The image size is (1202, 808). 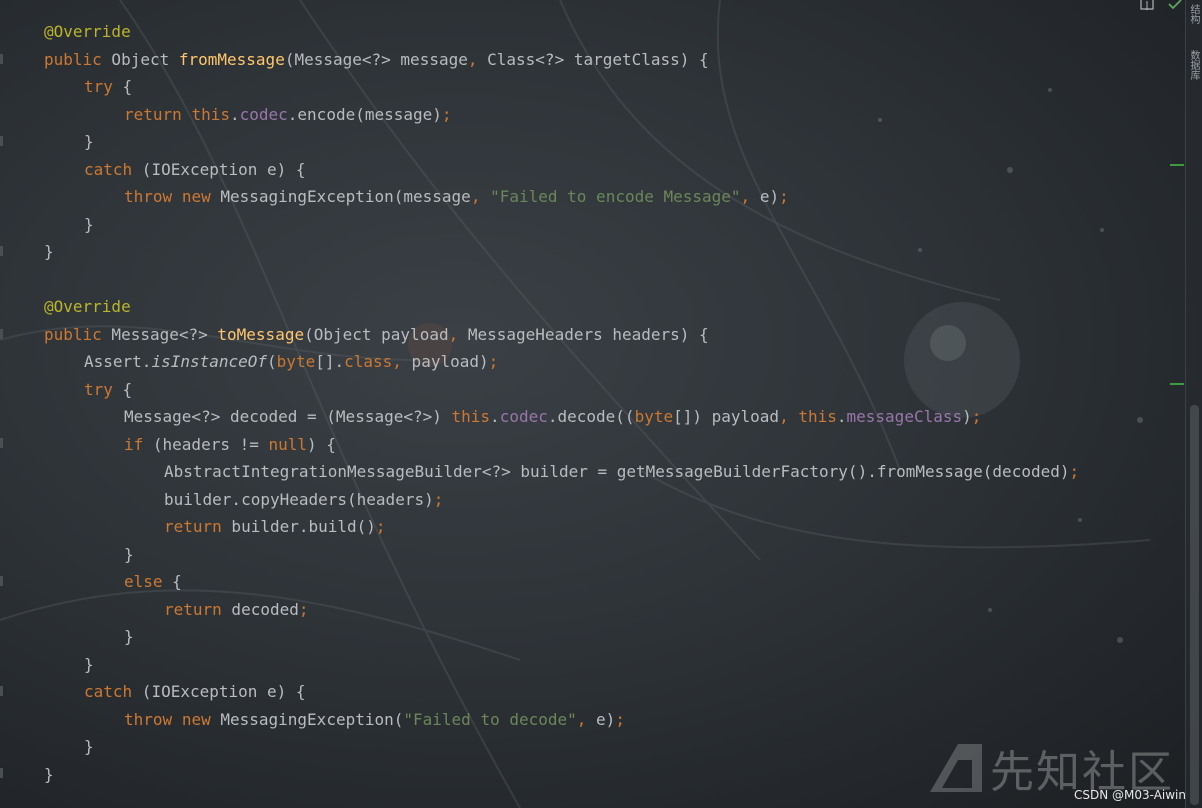 I want to click on code-token: e), so click(x=601, y=719).